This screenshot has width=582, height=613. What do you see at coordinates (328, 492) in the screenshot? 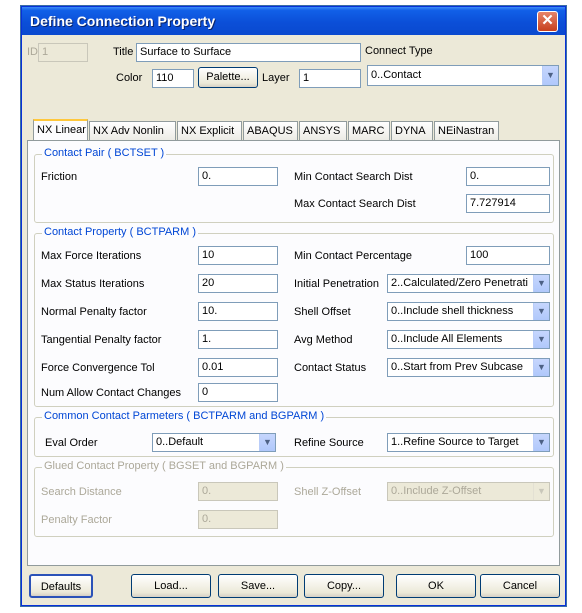
I see `shell-z-offset-label: Shell Z-Offset` at bounding box center [328, 492].